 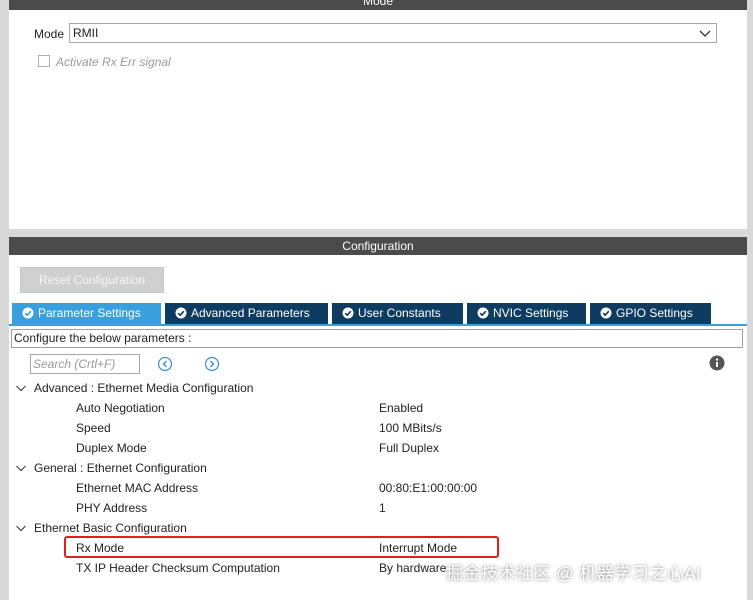 I want to click on tab-advanced-parameters: Advanced Parameters, so click(x=246, y=313).